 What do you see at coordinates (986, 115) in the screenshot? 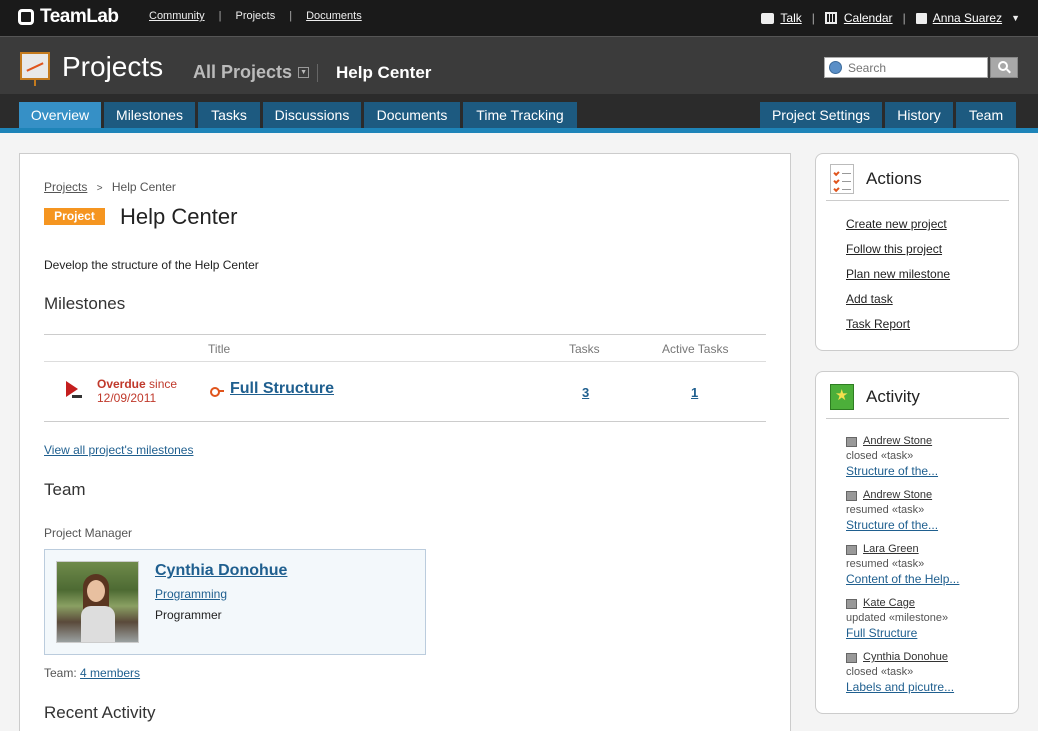
I see `tab-team: Team` at bounding box center [986, 115].